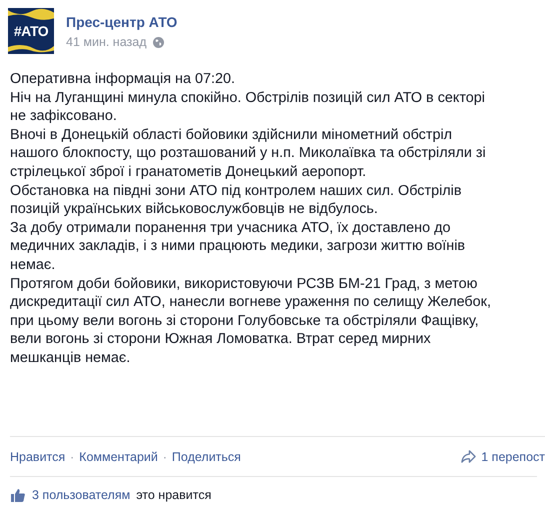  What do you see at coordinates (238, 246) in the screenshot?
I see `post-paragraph: За добу отримали поранення три учасника АТО, їх доставлено до медичних закладів, і з ними працюють медики, загрози життю воїнів немає.` at bounding box center [238, 246].